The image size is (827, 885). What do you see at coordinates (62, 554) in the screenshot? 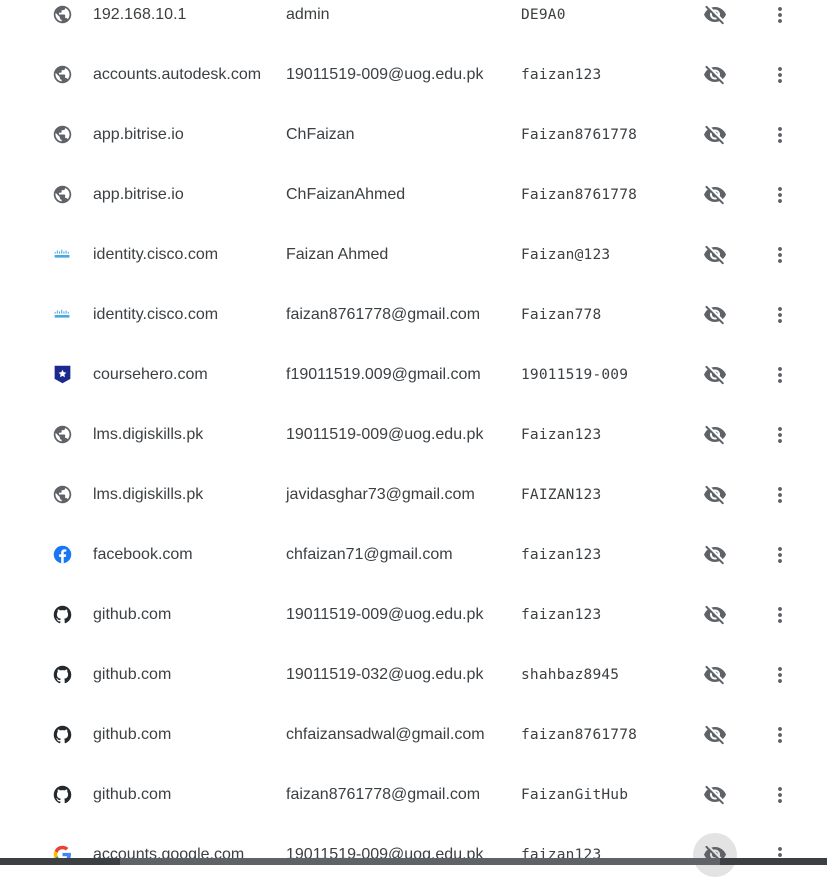
I see `facebook-icon` at bounding box center [62, 554].